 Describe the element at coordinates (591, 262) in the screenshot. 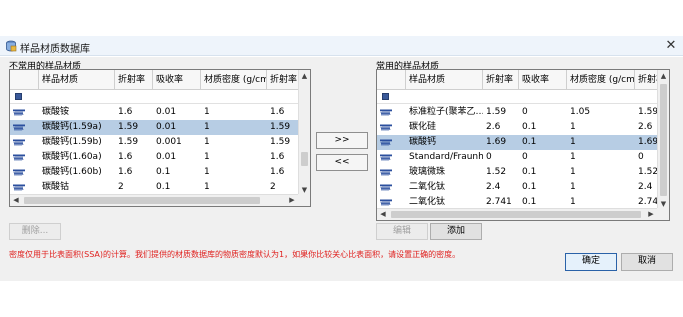

I see `ok-button: 确定` at that location.